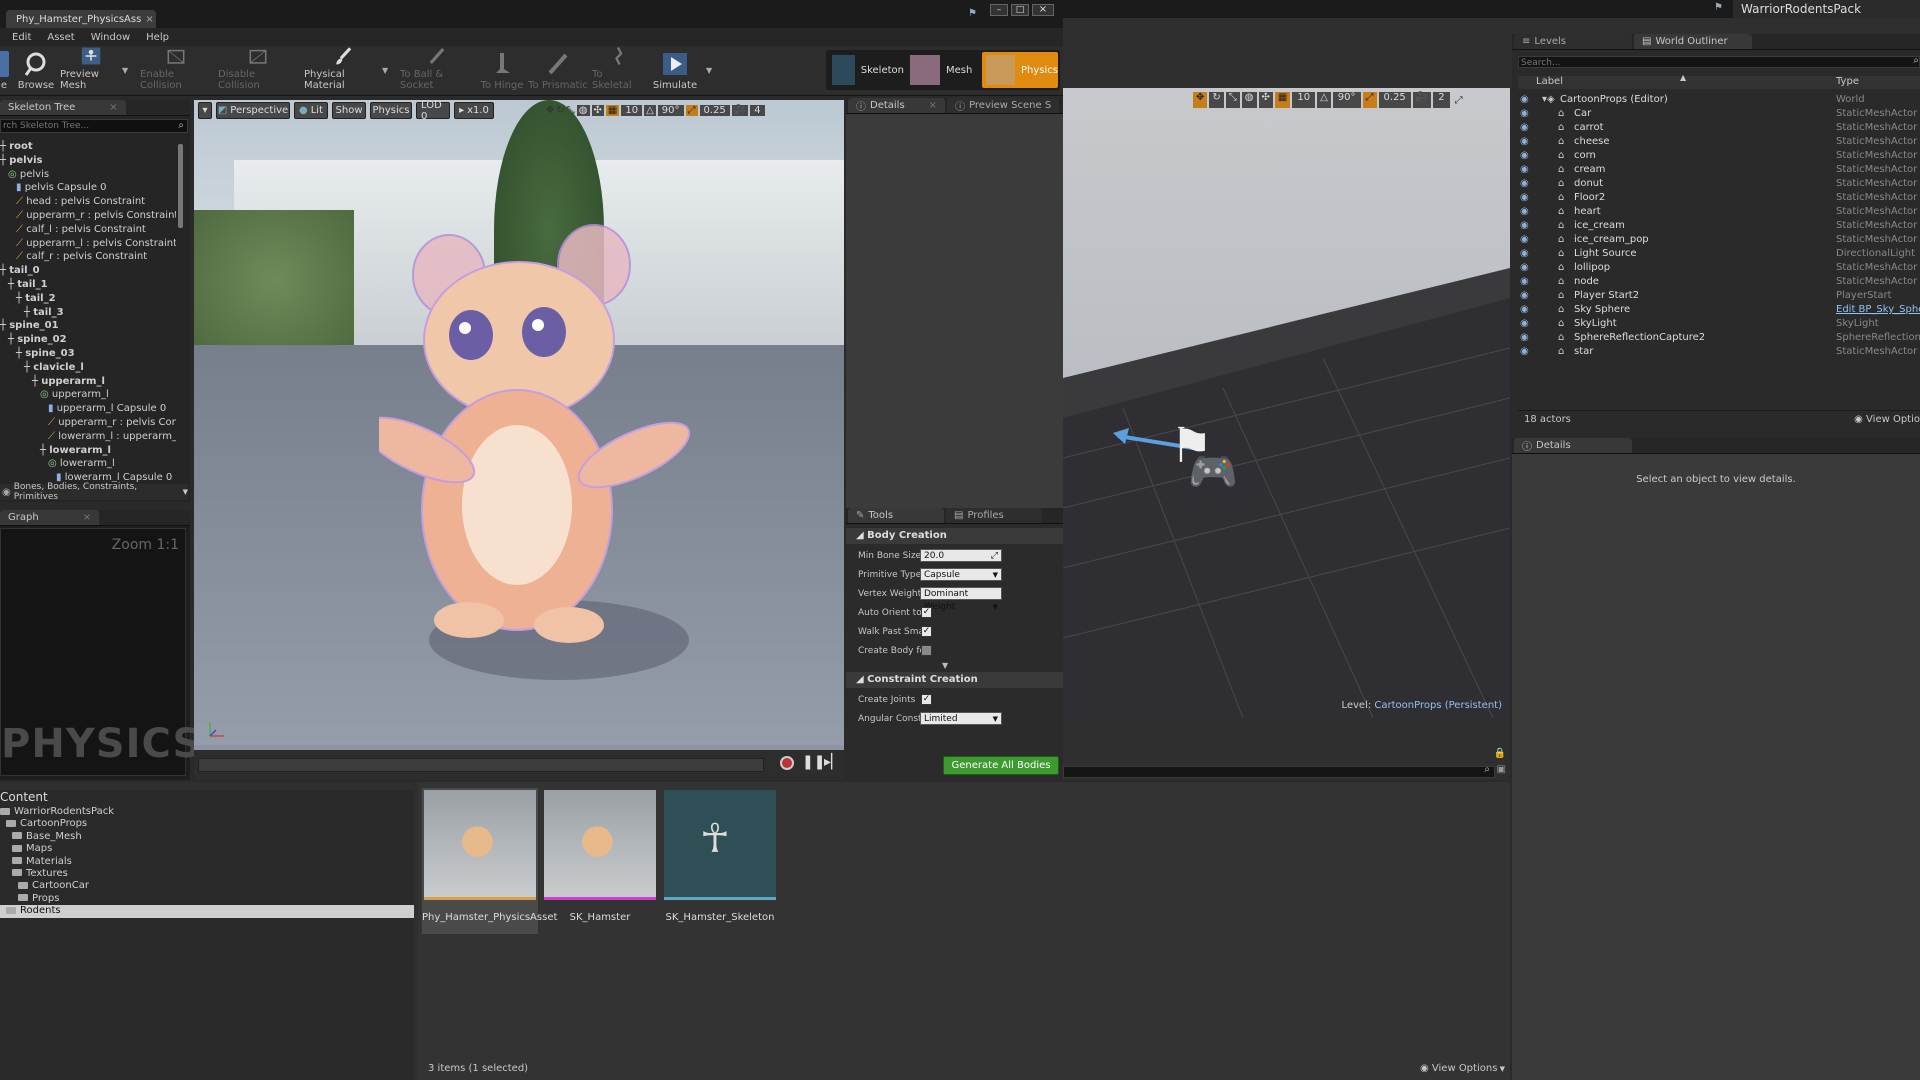 This screenshot has height=1080, width=1920. Describe the element at coordinates (972, 13) in the screenshot. I see `feedback-icon: ⚑` at that location.